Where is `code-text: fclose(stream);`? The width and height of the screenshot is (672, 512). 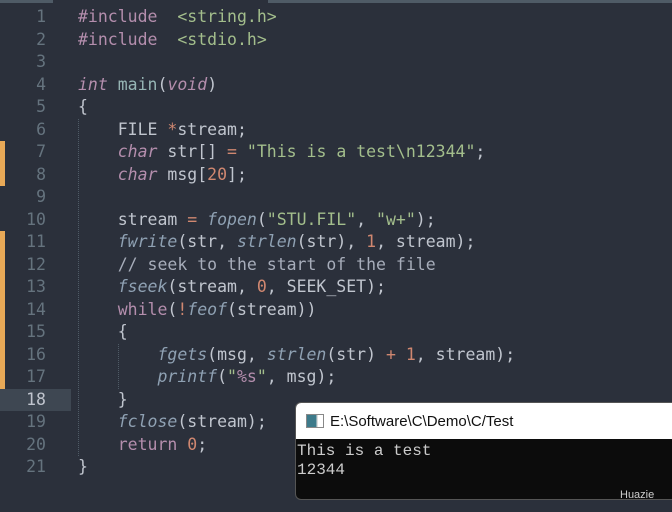 code-text: fclose(stream); is located at coordinates (172, 422).